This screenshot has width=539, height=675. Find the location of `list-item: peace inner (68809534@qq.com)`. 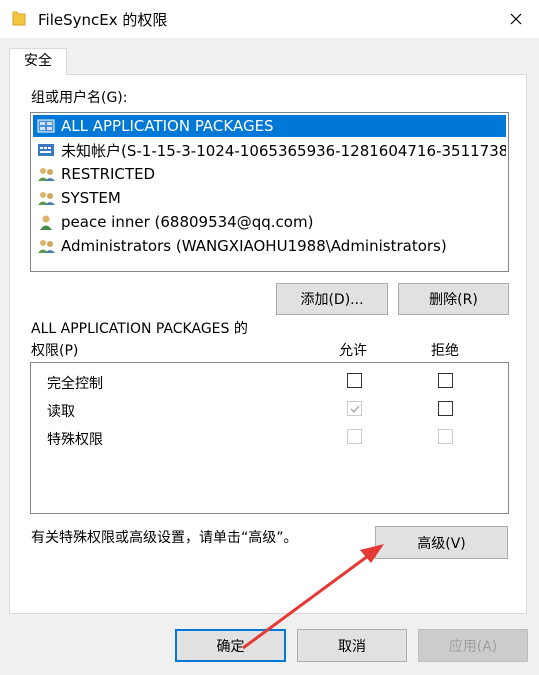

list-item: peace inner (68809534@qq.com) is located at coordinates (269, 222).